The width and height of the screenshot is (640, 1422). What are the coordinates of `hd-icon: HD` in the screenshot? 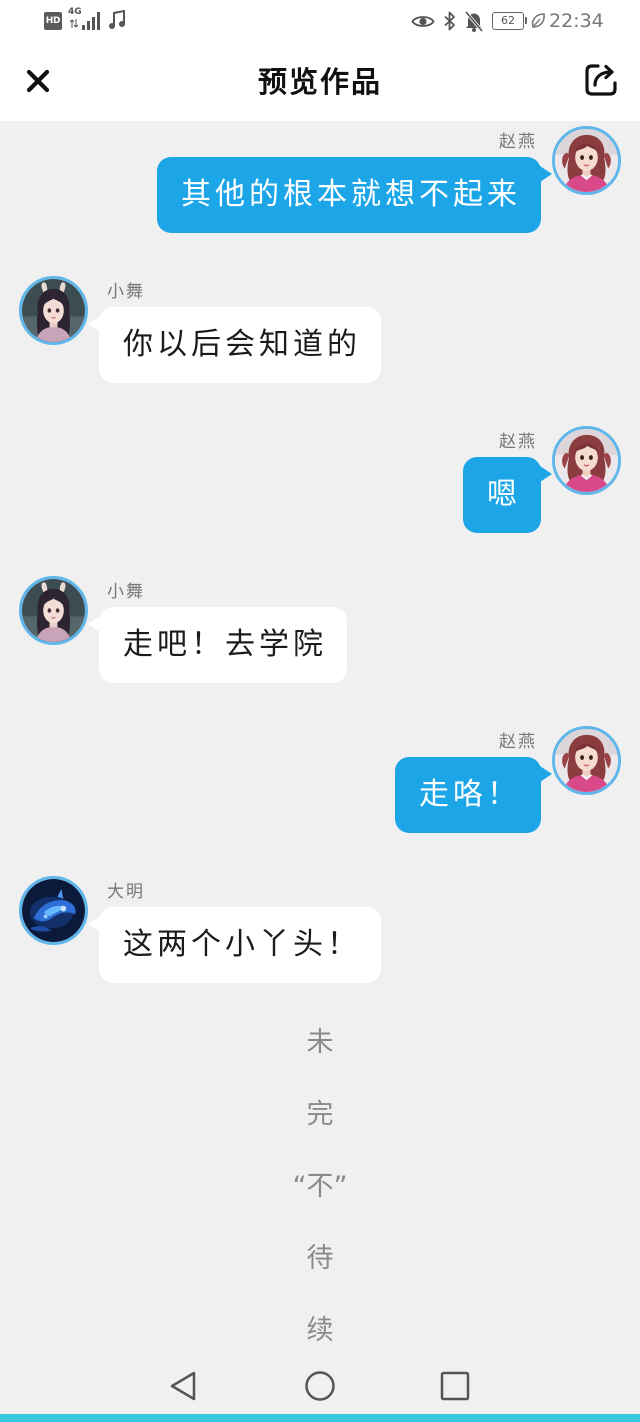 It's located at (53, 21).